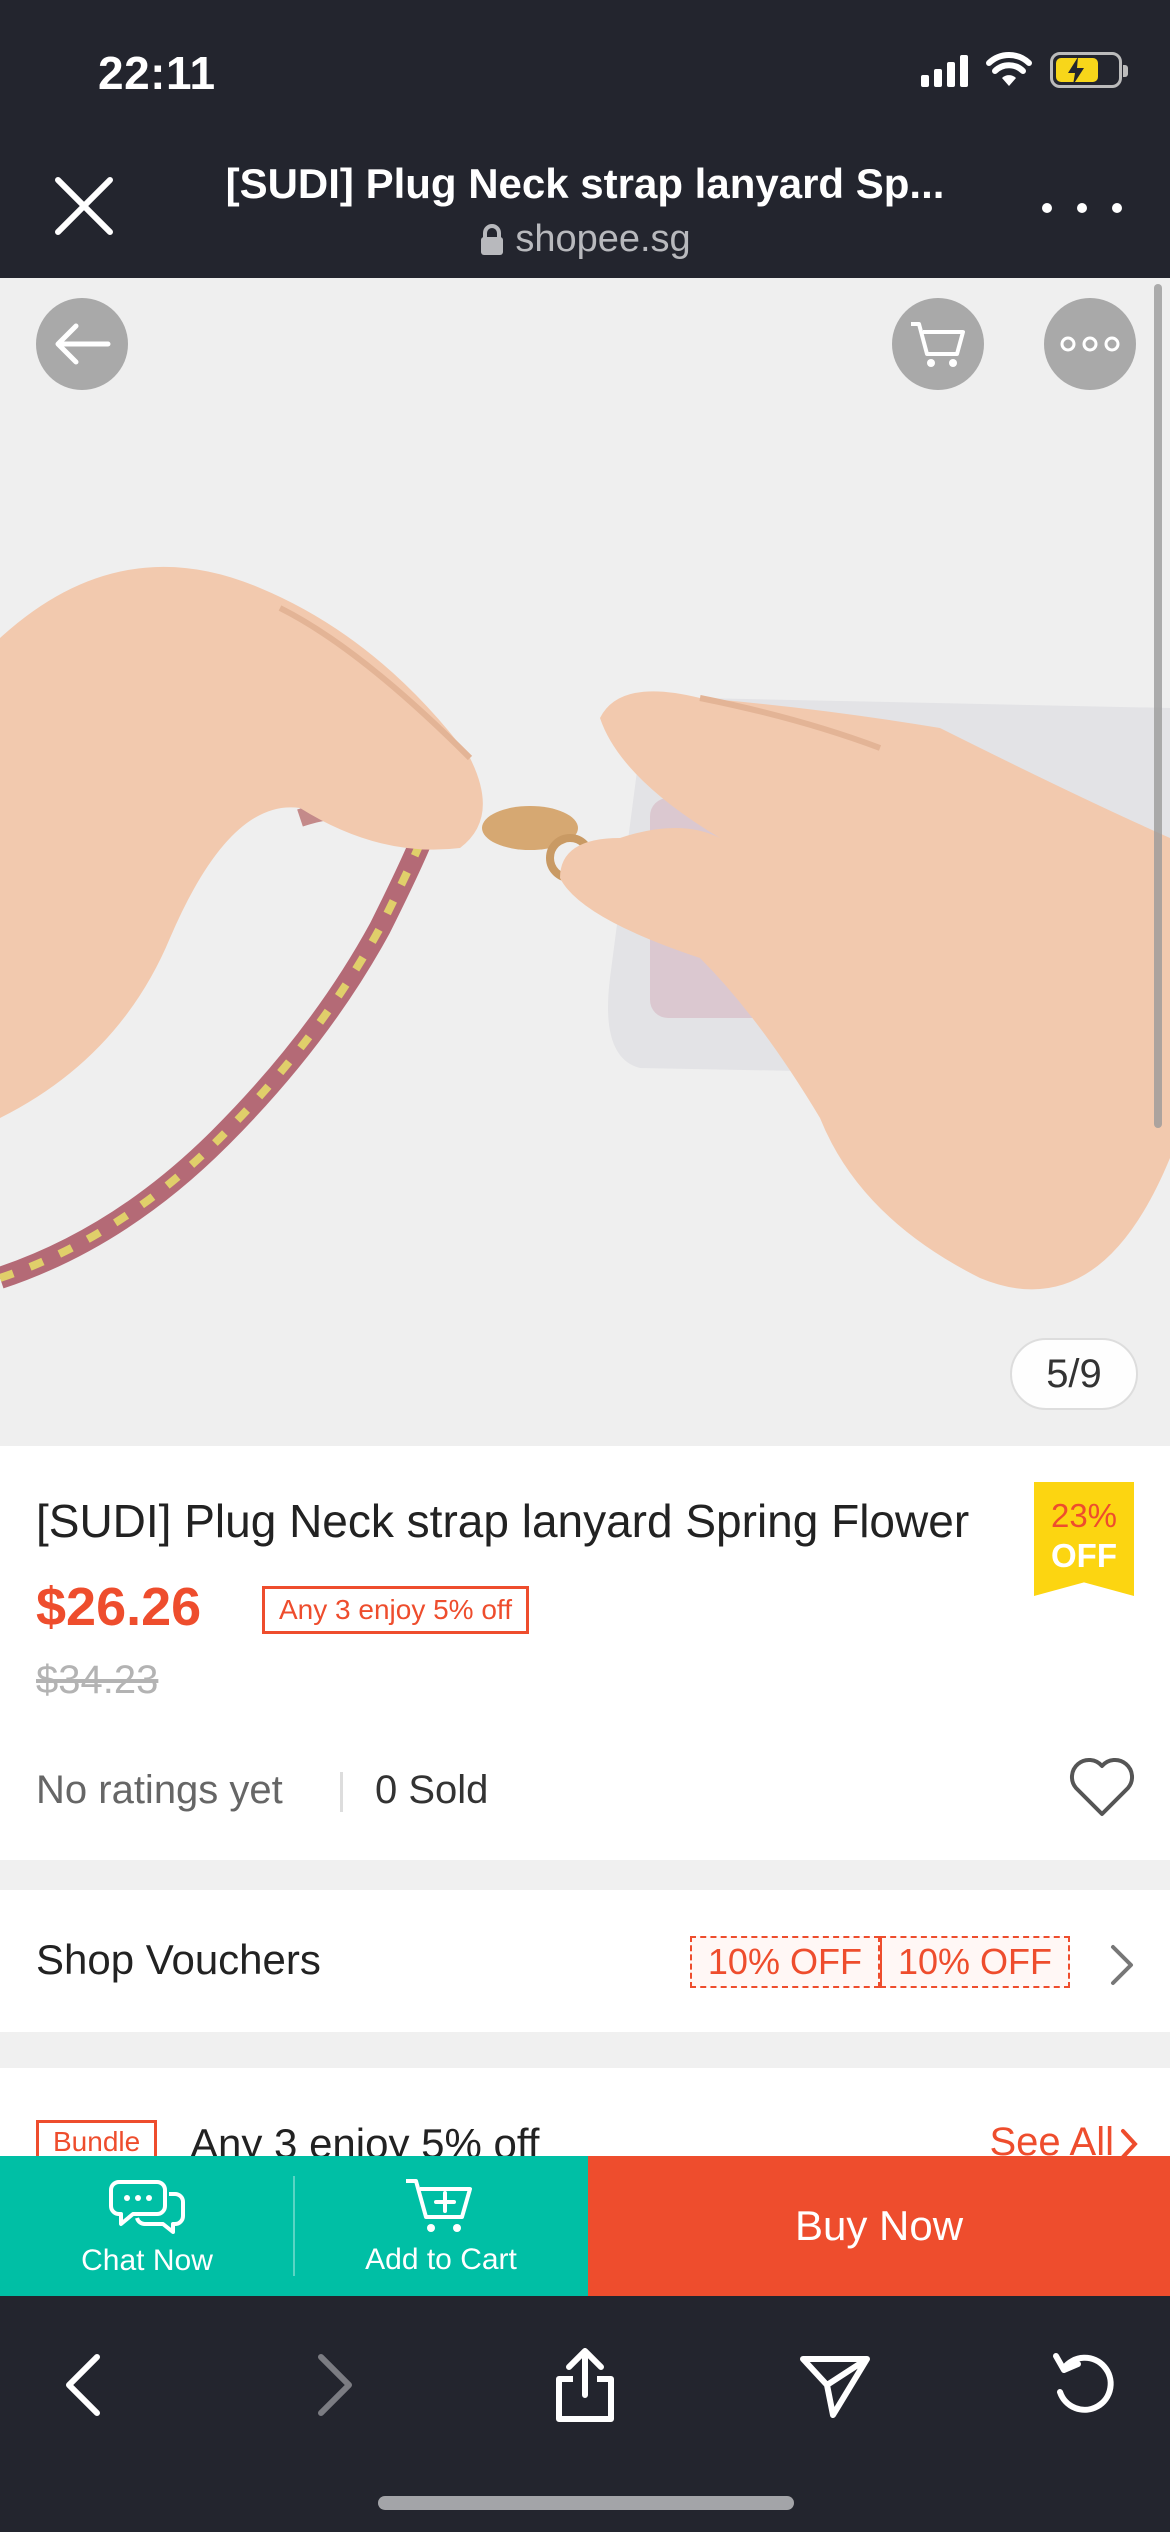  What do you see at coordinates (1009, 69) in the screenshot?
I see `wifi-icon` at bounding box center [1009, 69].